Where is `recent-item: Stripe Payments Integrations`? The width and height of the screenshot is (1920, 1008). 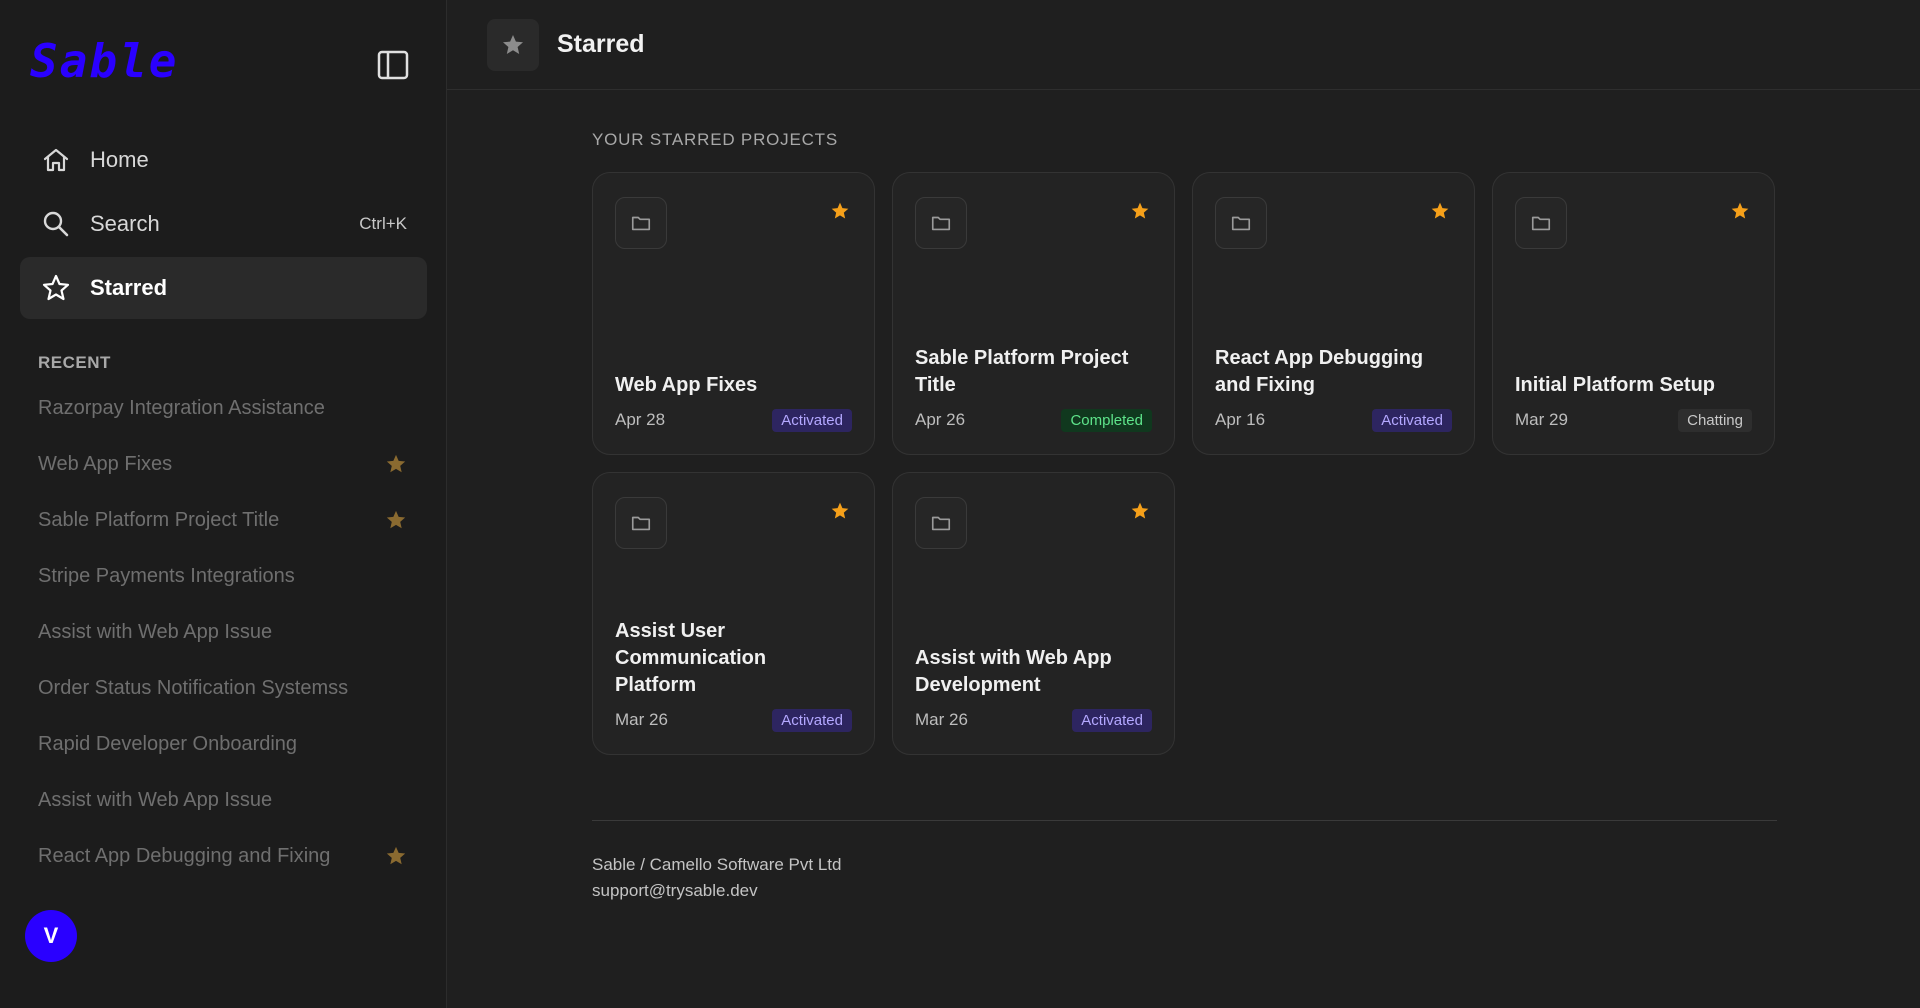 recent-item: Stripe Payments Integrations is located at coordinates (223, 576).